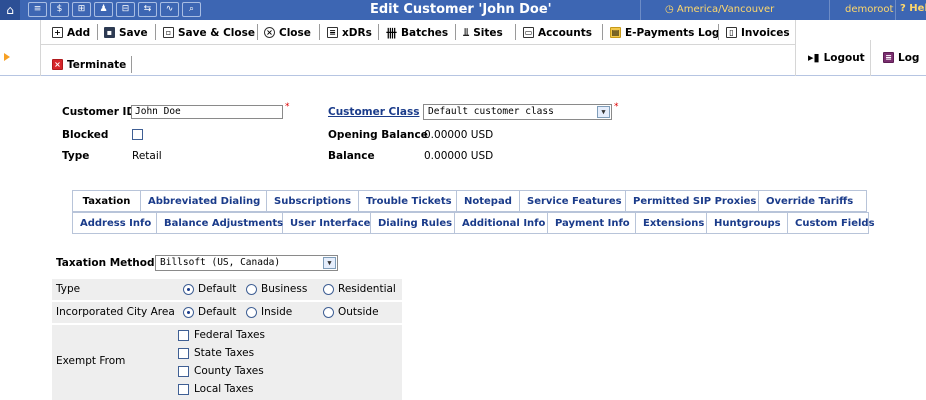  I want to click on save-button: ▪ Save, so click(126, 32).